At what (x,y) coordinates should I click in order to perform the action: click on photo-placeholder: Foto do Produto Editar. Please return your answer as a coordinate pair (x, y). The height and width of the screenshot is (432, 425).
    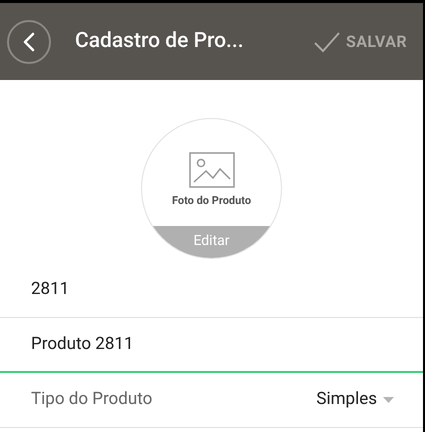
    Looking at the image, I should click on (211, 188).